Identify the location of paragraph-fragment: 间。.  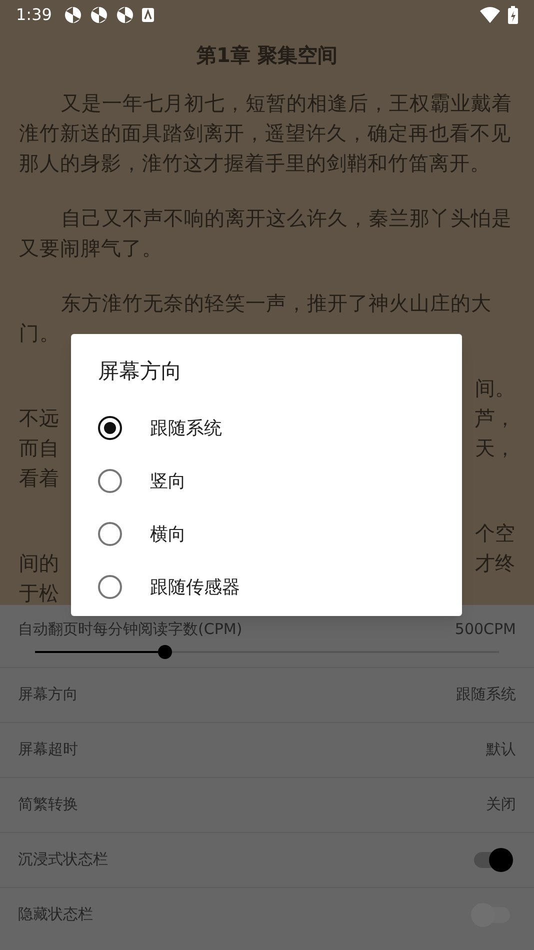
(495, 388).